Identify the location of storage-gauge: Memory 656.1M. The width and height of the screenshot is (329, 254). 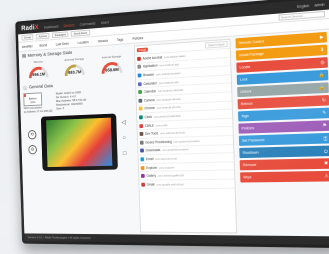
(38, 70).